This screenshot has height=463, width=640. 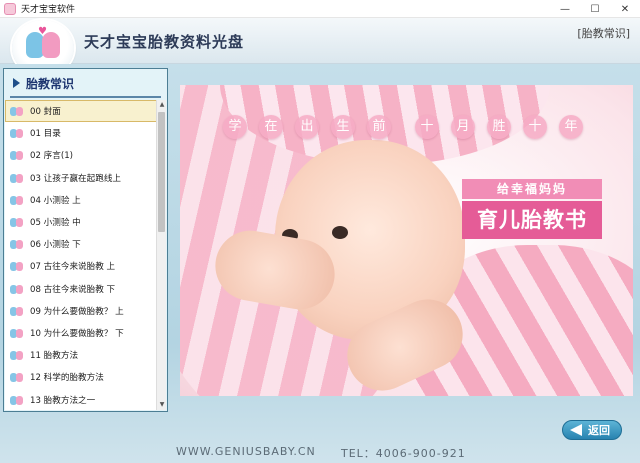 I want to click on list-item: 01 目录, so click(x=81, y=133).